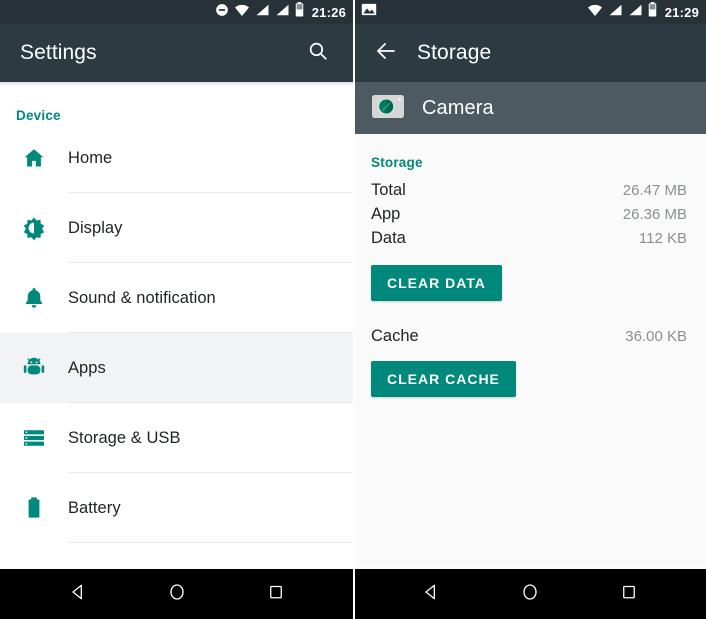 The height and width of the screenshot is (619, 706). I want to click on storage-icon, so click(34, 438).